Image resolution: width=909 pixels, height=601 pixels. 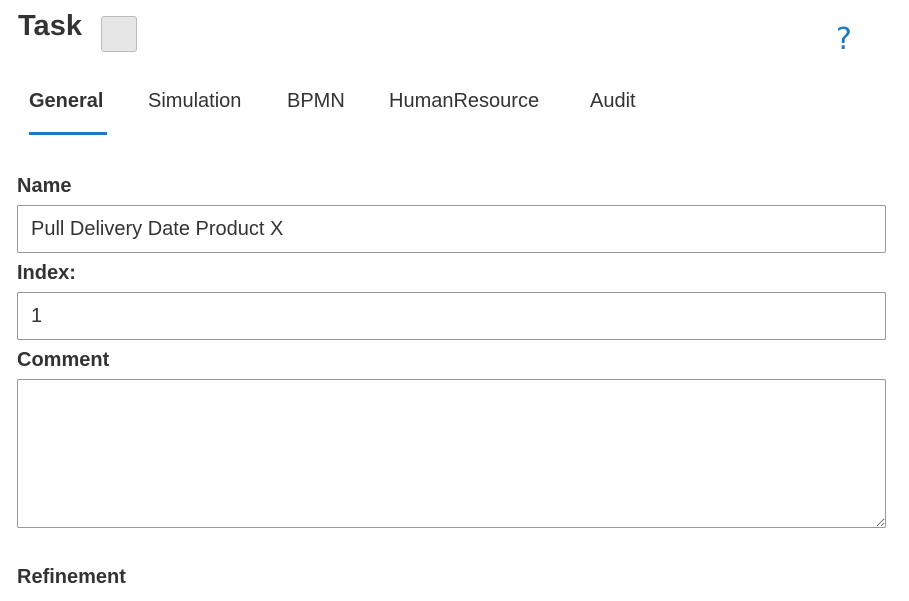 What do you see at coordinates (451, 316) in the screenshot?
I see `index-field` at bounding box center [451, 316].